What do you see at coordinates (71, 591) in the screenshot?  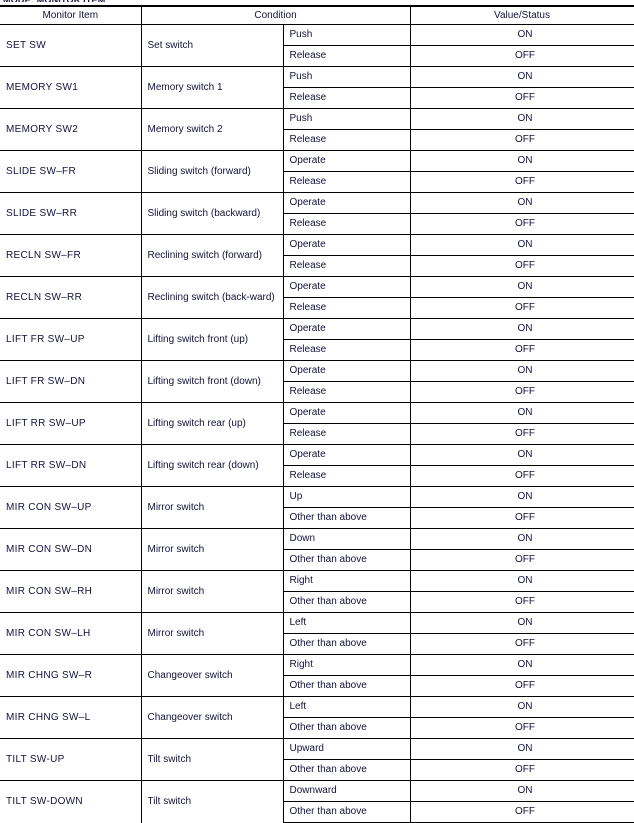 I see `monitor-item-cell: MIR CON SW–RH` at bounding box center [71, 591].